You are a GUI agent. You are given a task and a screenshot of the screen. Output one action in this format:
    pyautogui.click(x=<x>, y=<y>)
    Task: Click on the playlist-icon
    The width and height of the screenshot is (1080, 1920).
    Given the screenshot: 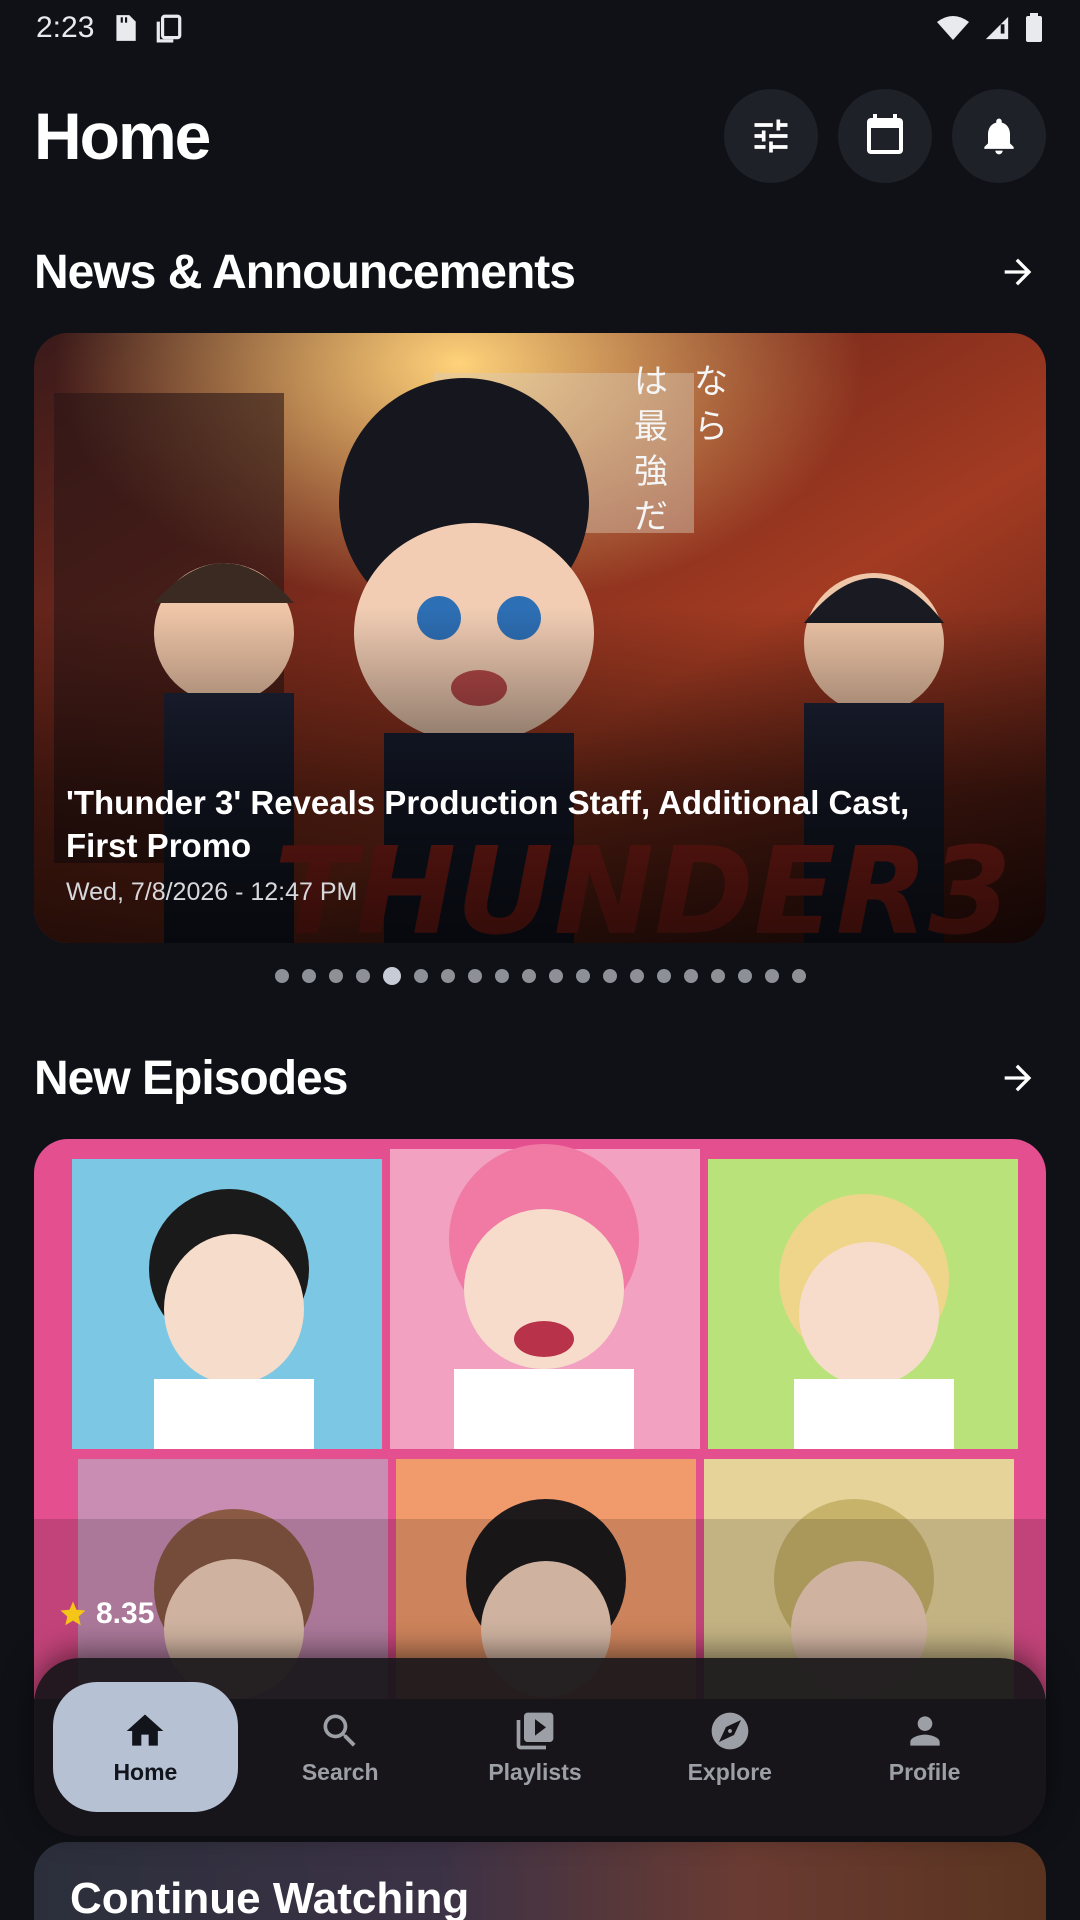 What is the action you would take?
    pyautogui.click(x=535, y=1730)
    